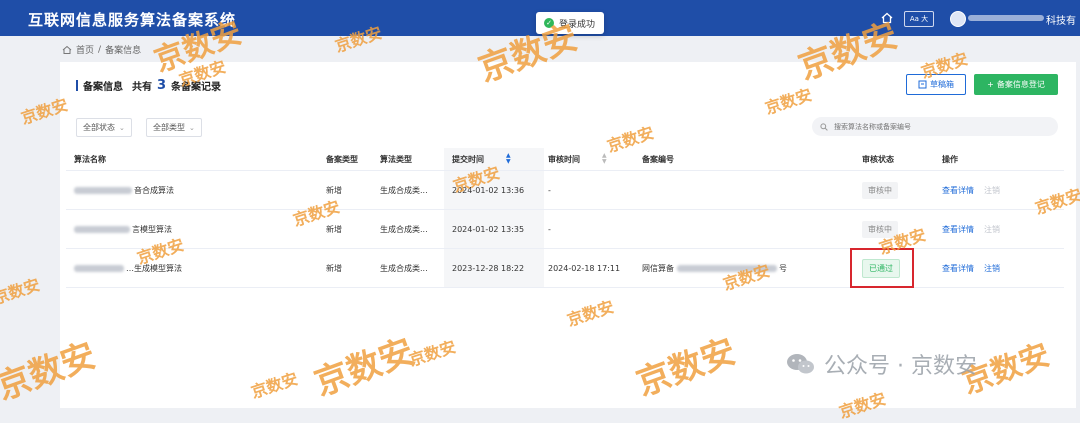 This screenshot has width=1080, height=423. Describe the element at coordinates (21, 291) in the screenshot. I see `watermark: 京数安` at that location.